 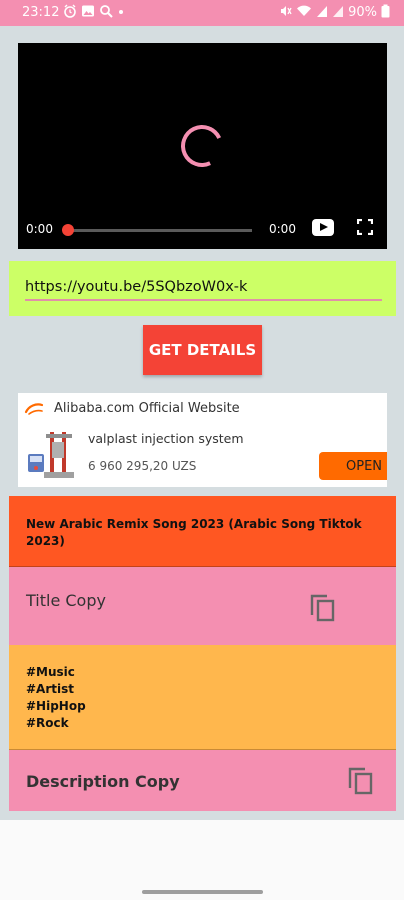 I want to click on title-copy-button: Title Copy, so click(x=202, y=606).